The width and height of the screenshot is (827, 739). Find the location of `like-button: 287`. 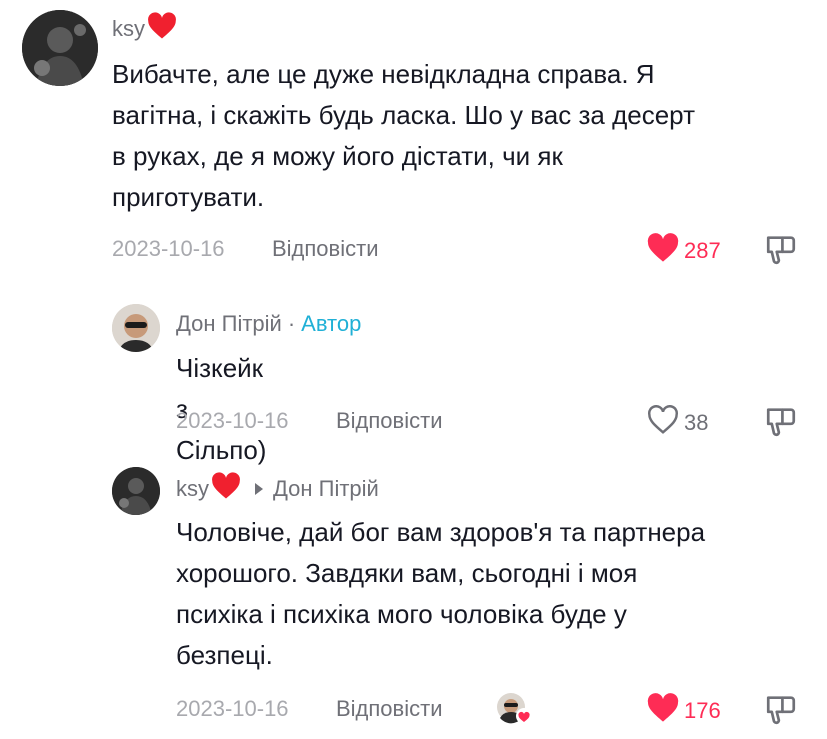

like-button: 287 is located at coordinates (683, 251).